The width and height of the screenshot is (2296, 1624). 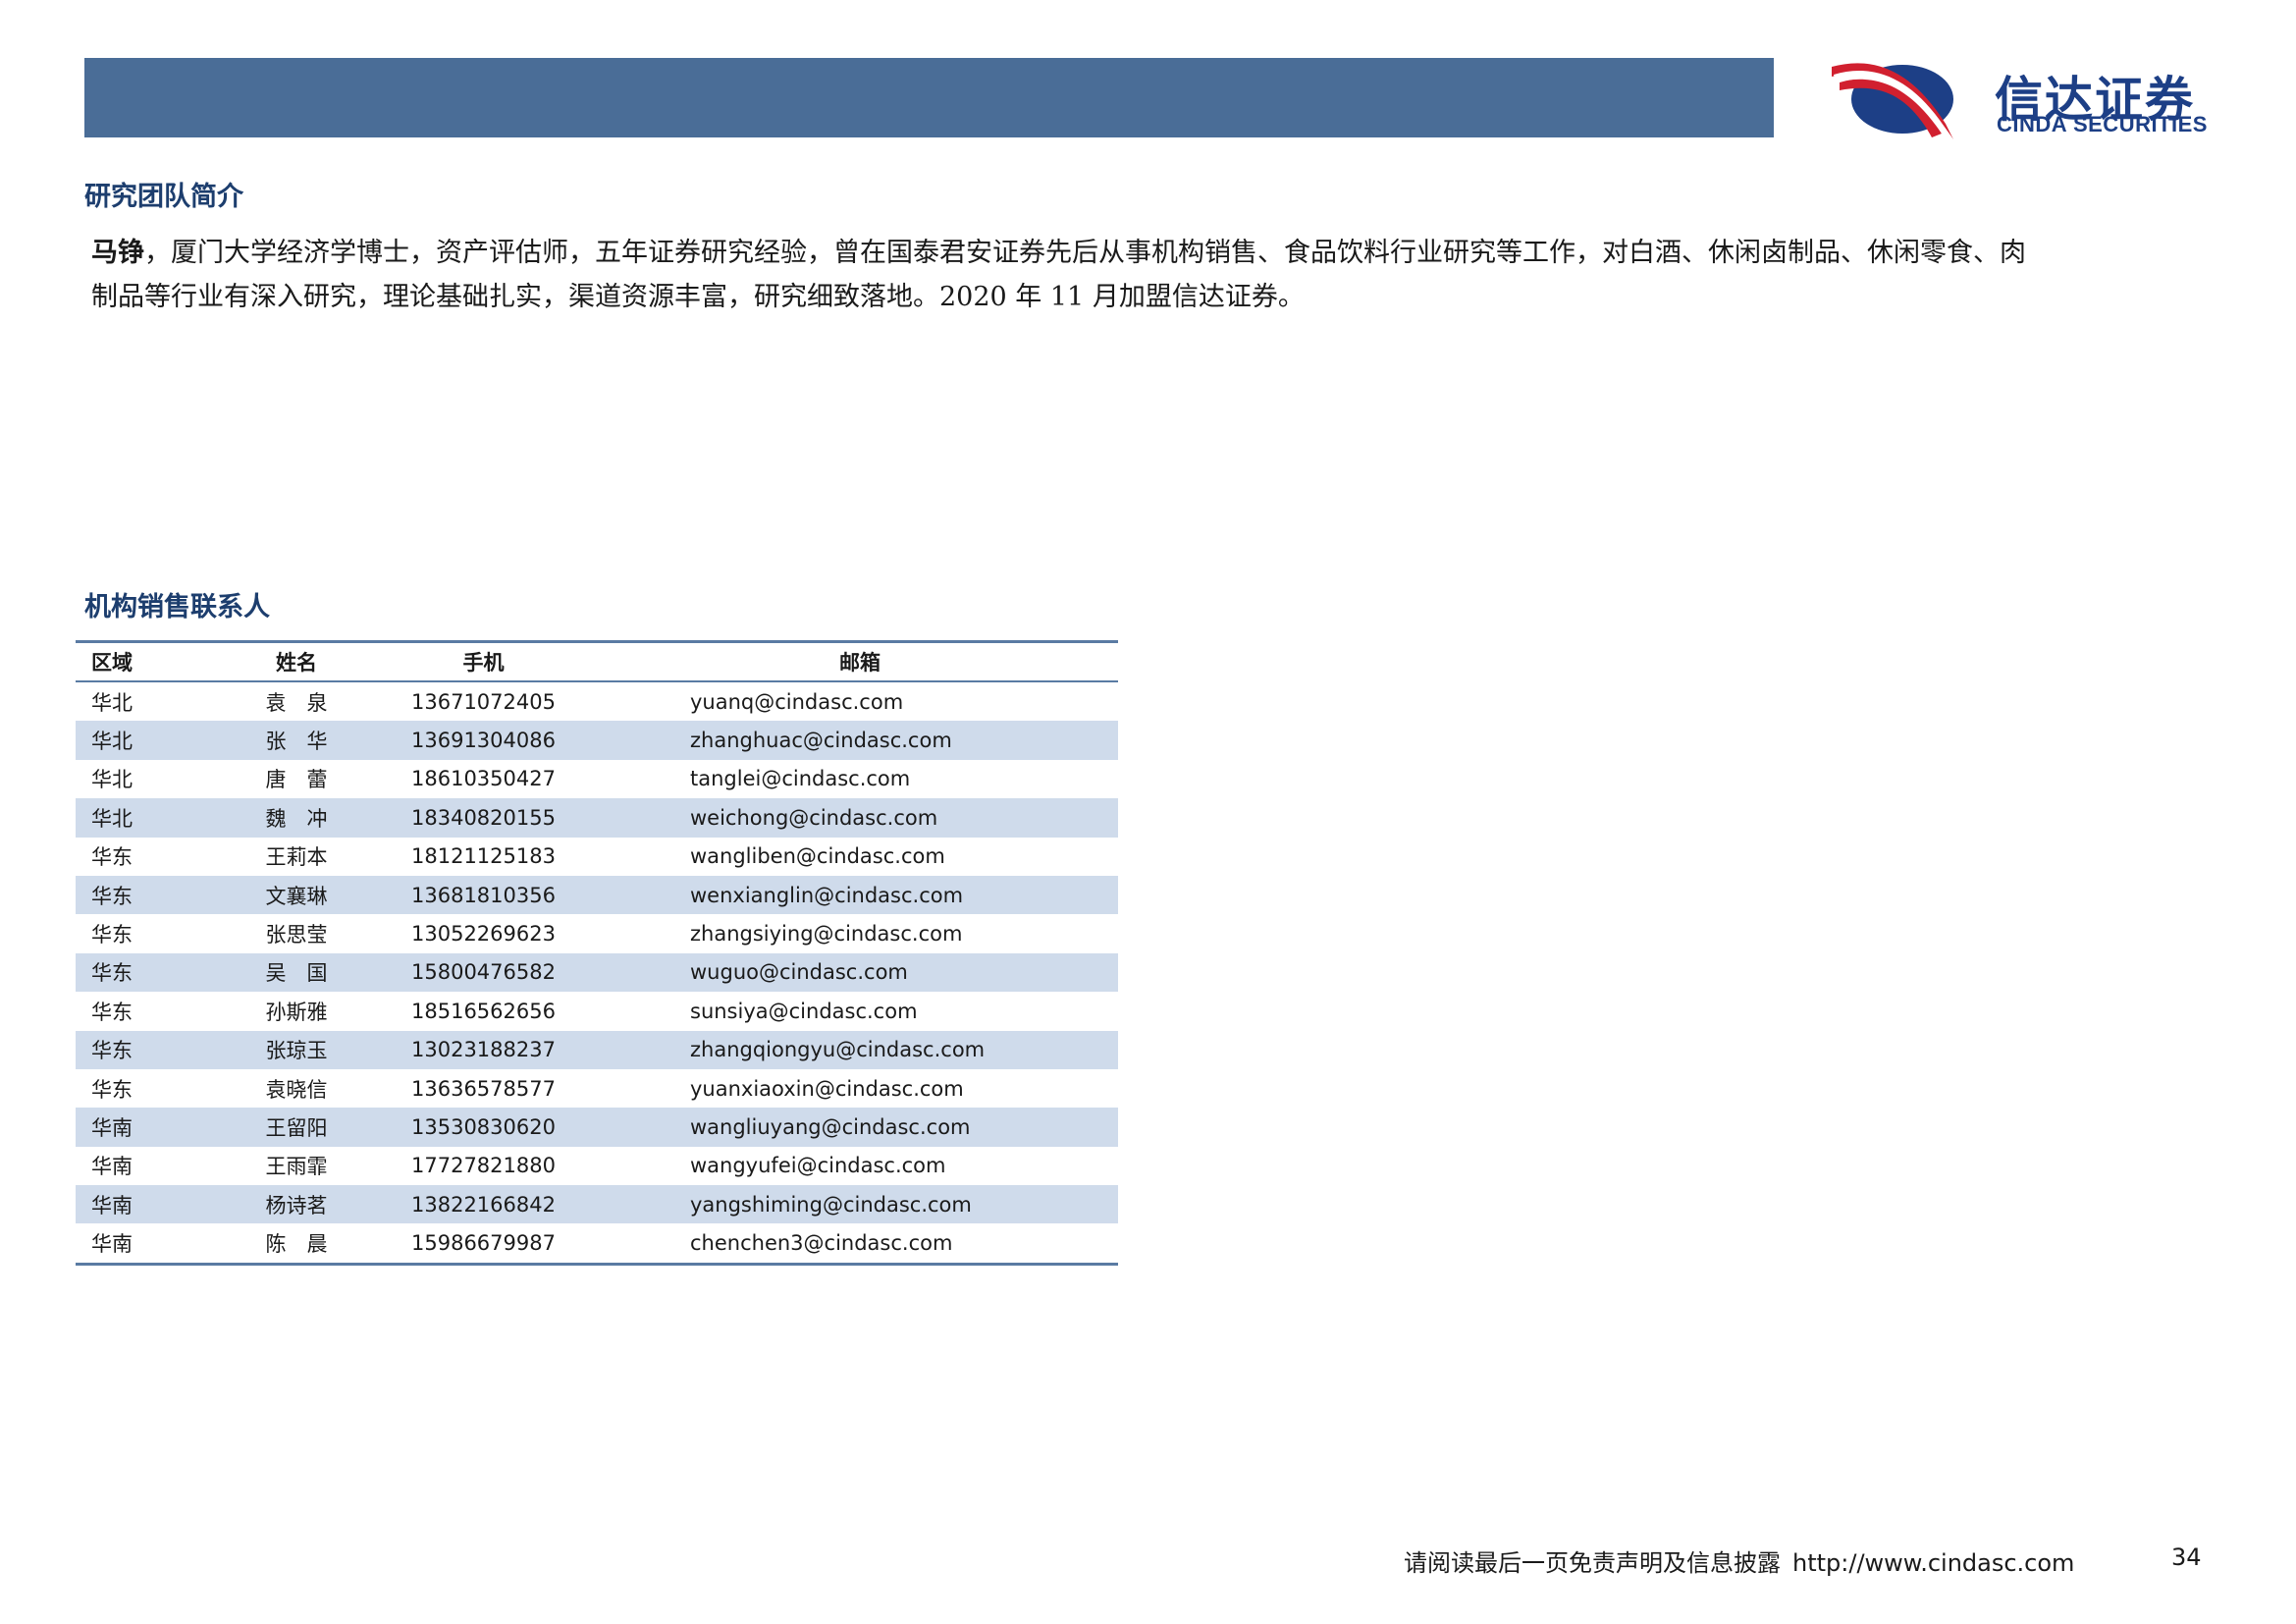 I want to click on table-header-row: 区域 姓名 手机 邮箱, so click(x=597, y=661).